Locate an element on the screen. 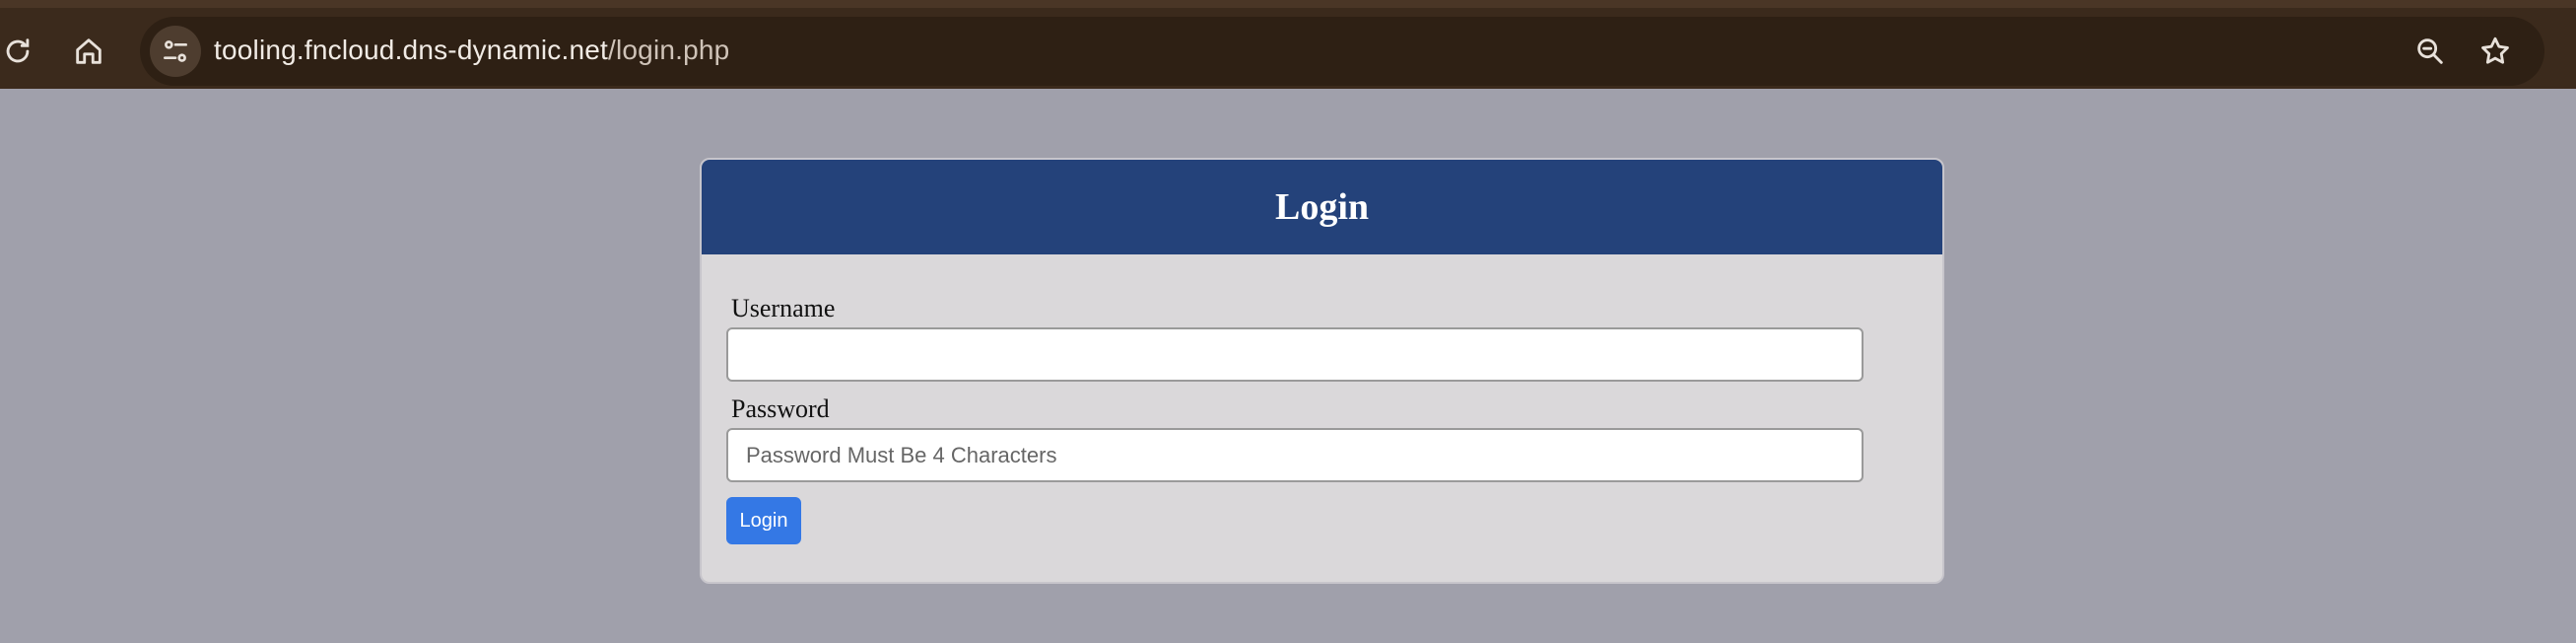  username-input is located at coordinates (1295, 354).